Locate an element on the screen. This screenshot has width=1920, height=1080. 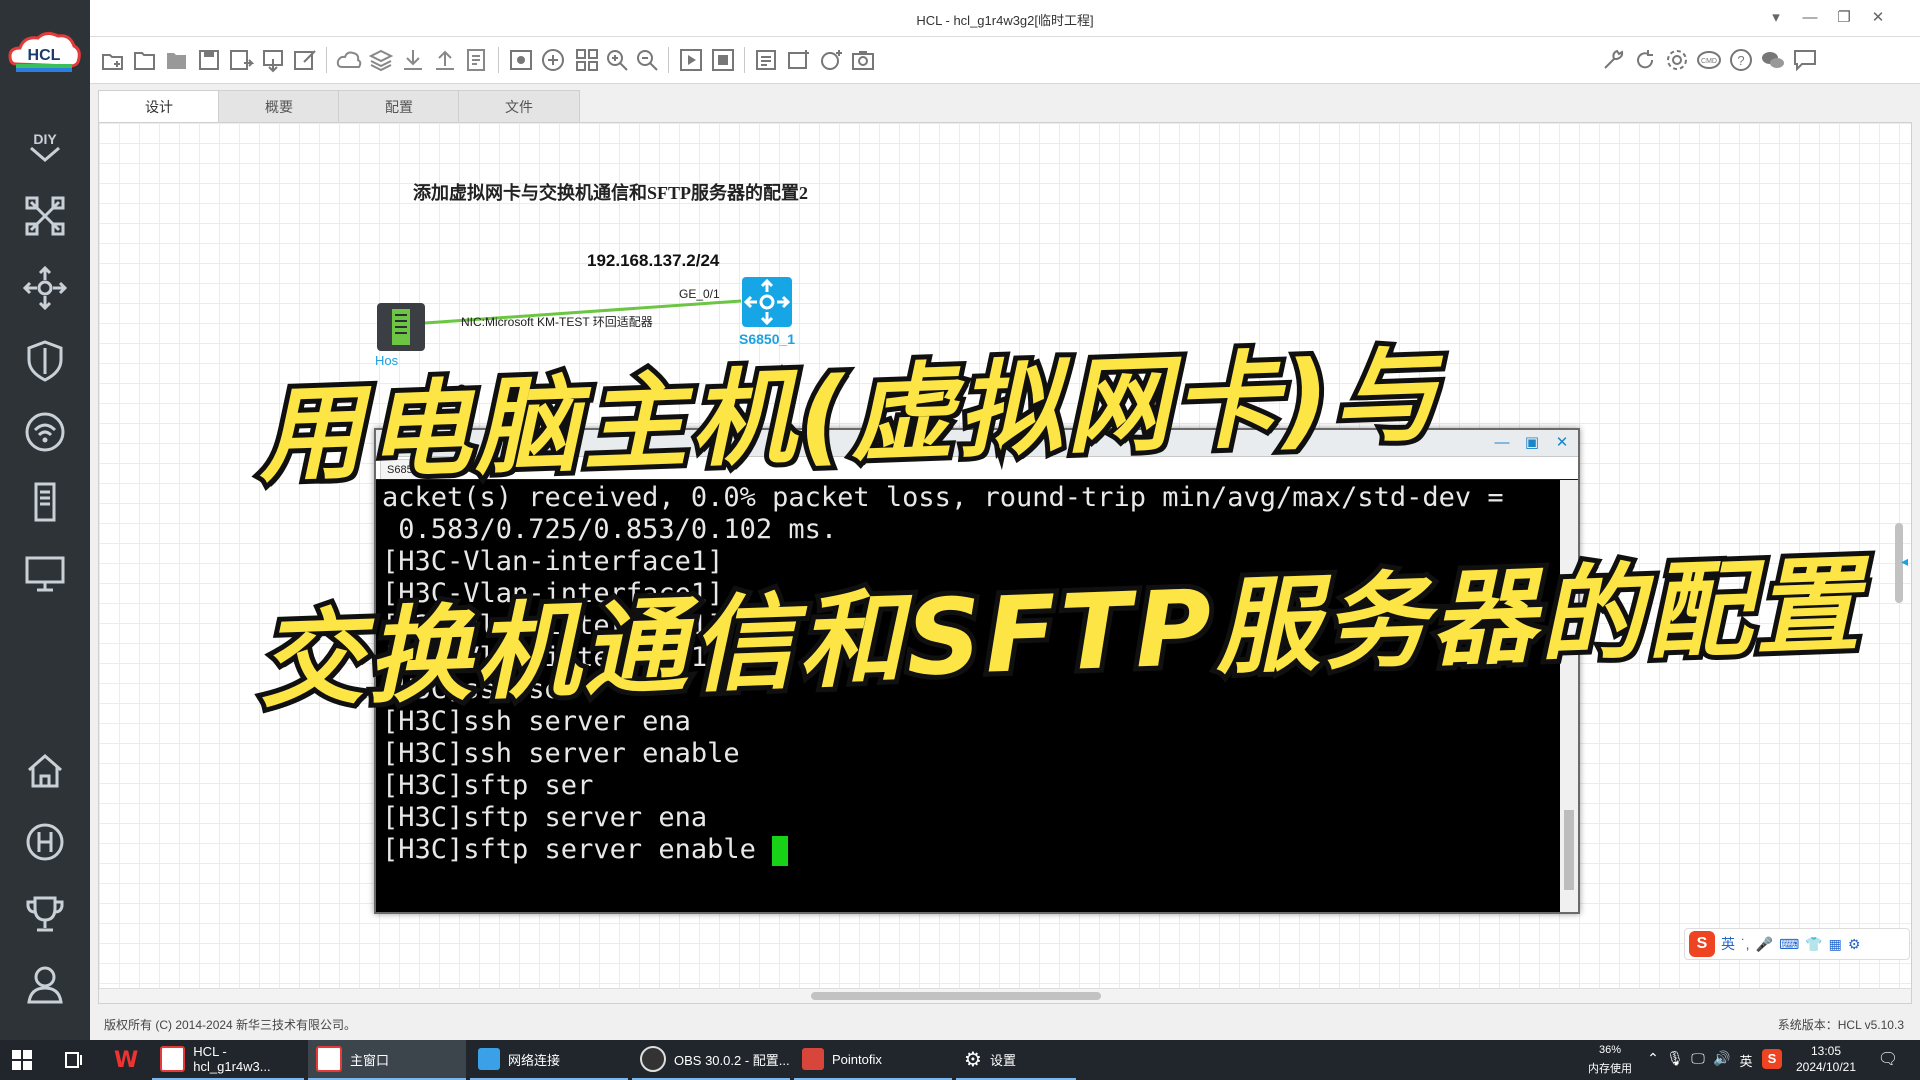
memory-percent: 36% is located at coordinates (1610, 1050).